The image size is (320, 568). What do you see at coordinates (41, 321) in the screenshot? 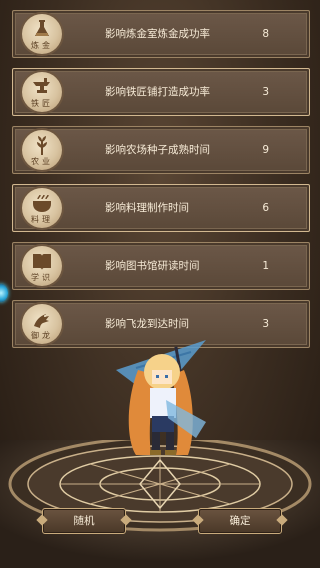
I see `dragon-icon` at bounding box center [41, 321].